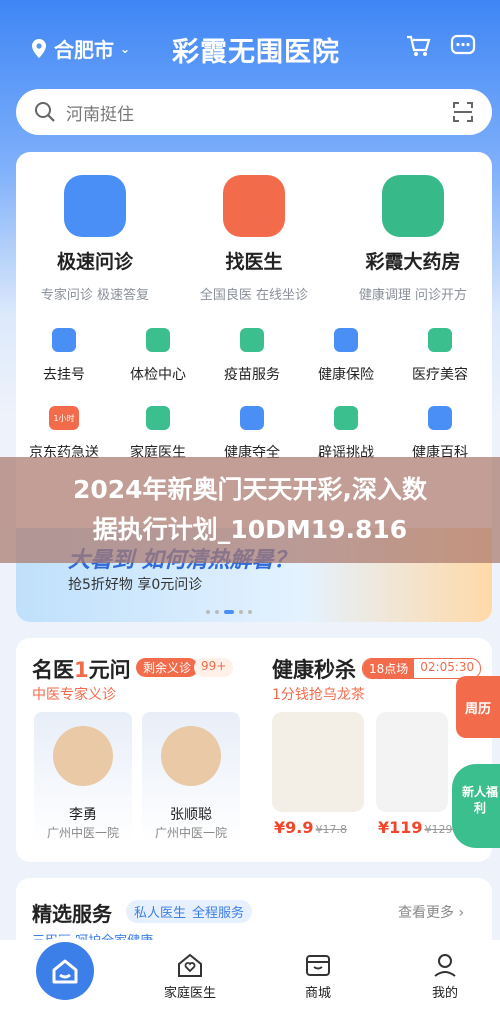 The width and height of the screenshot is (500, 1016). Describe the element at coordinates (100, 112) in the screenshot. I see `search-input: 河南挺住` at that location.